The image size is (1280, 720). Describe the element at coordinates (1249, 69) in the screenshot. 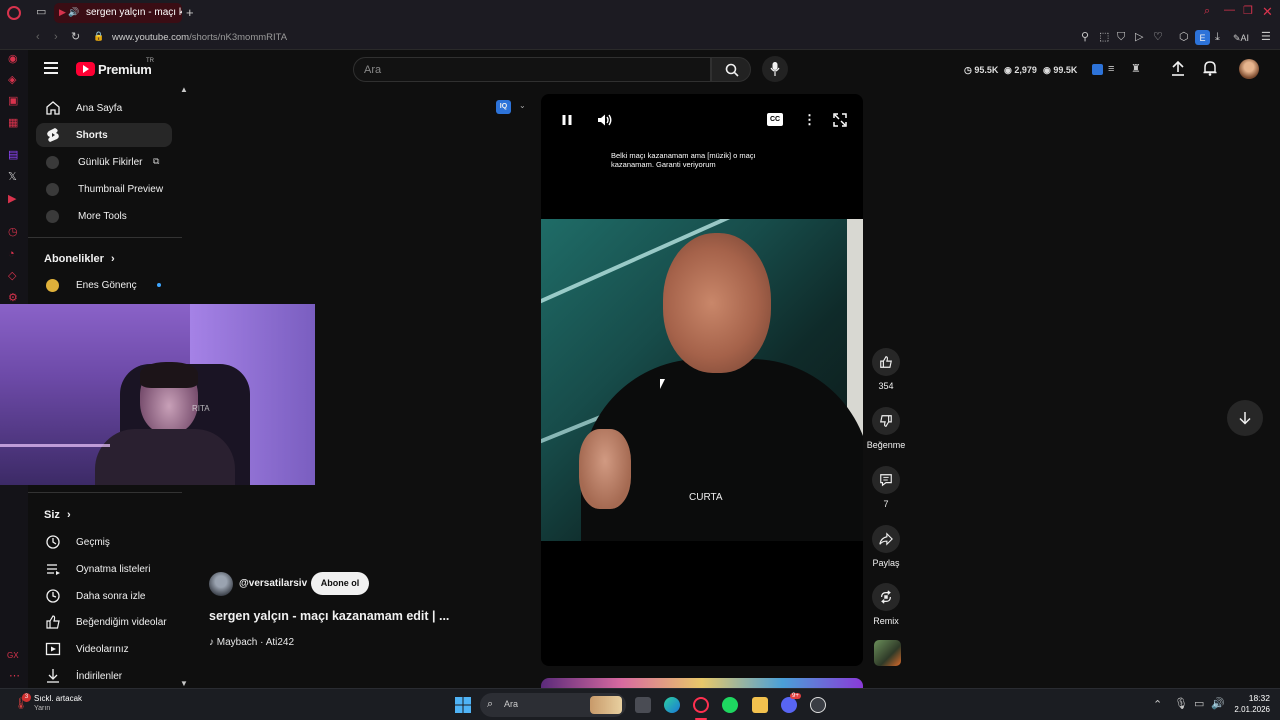

I see `account-avatar` at that location.